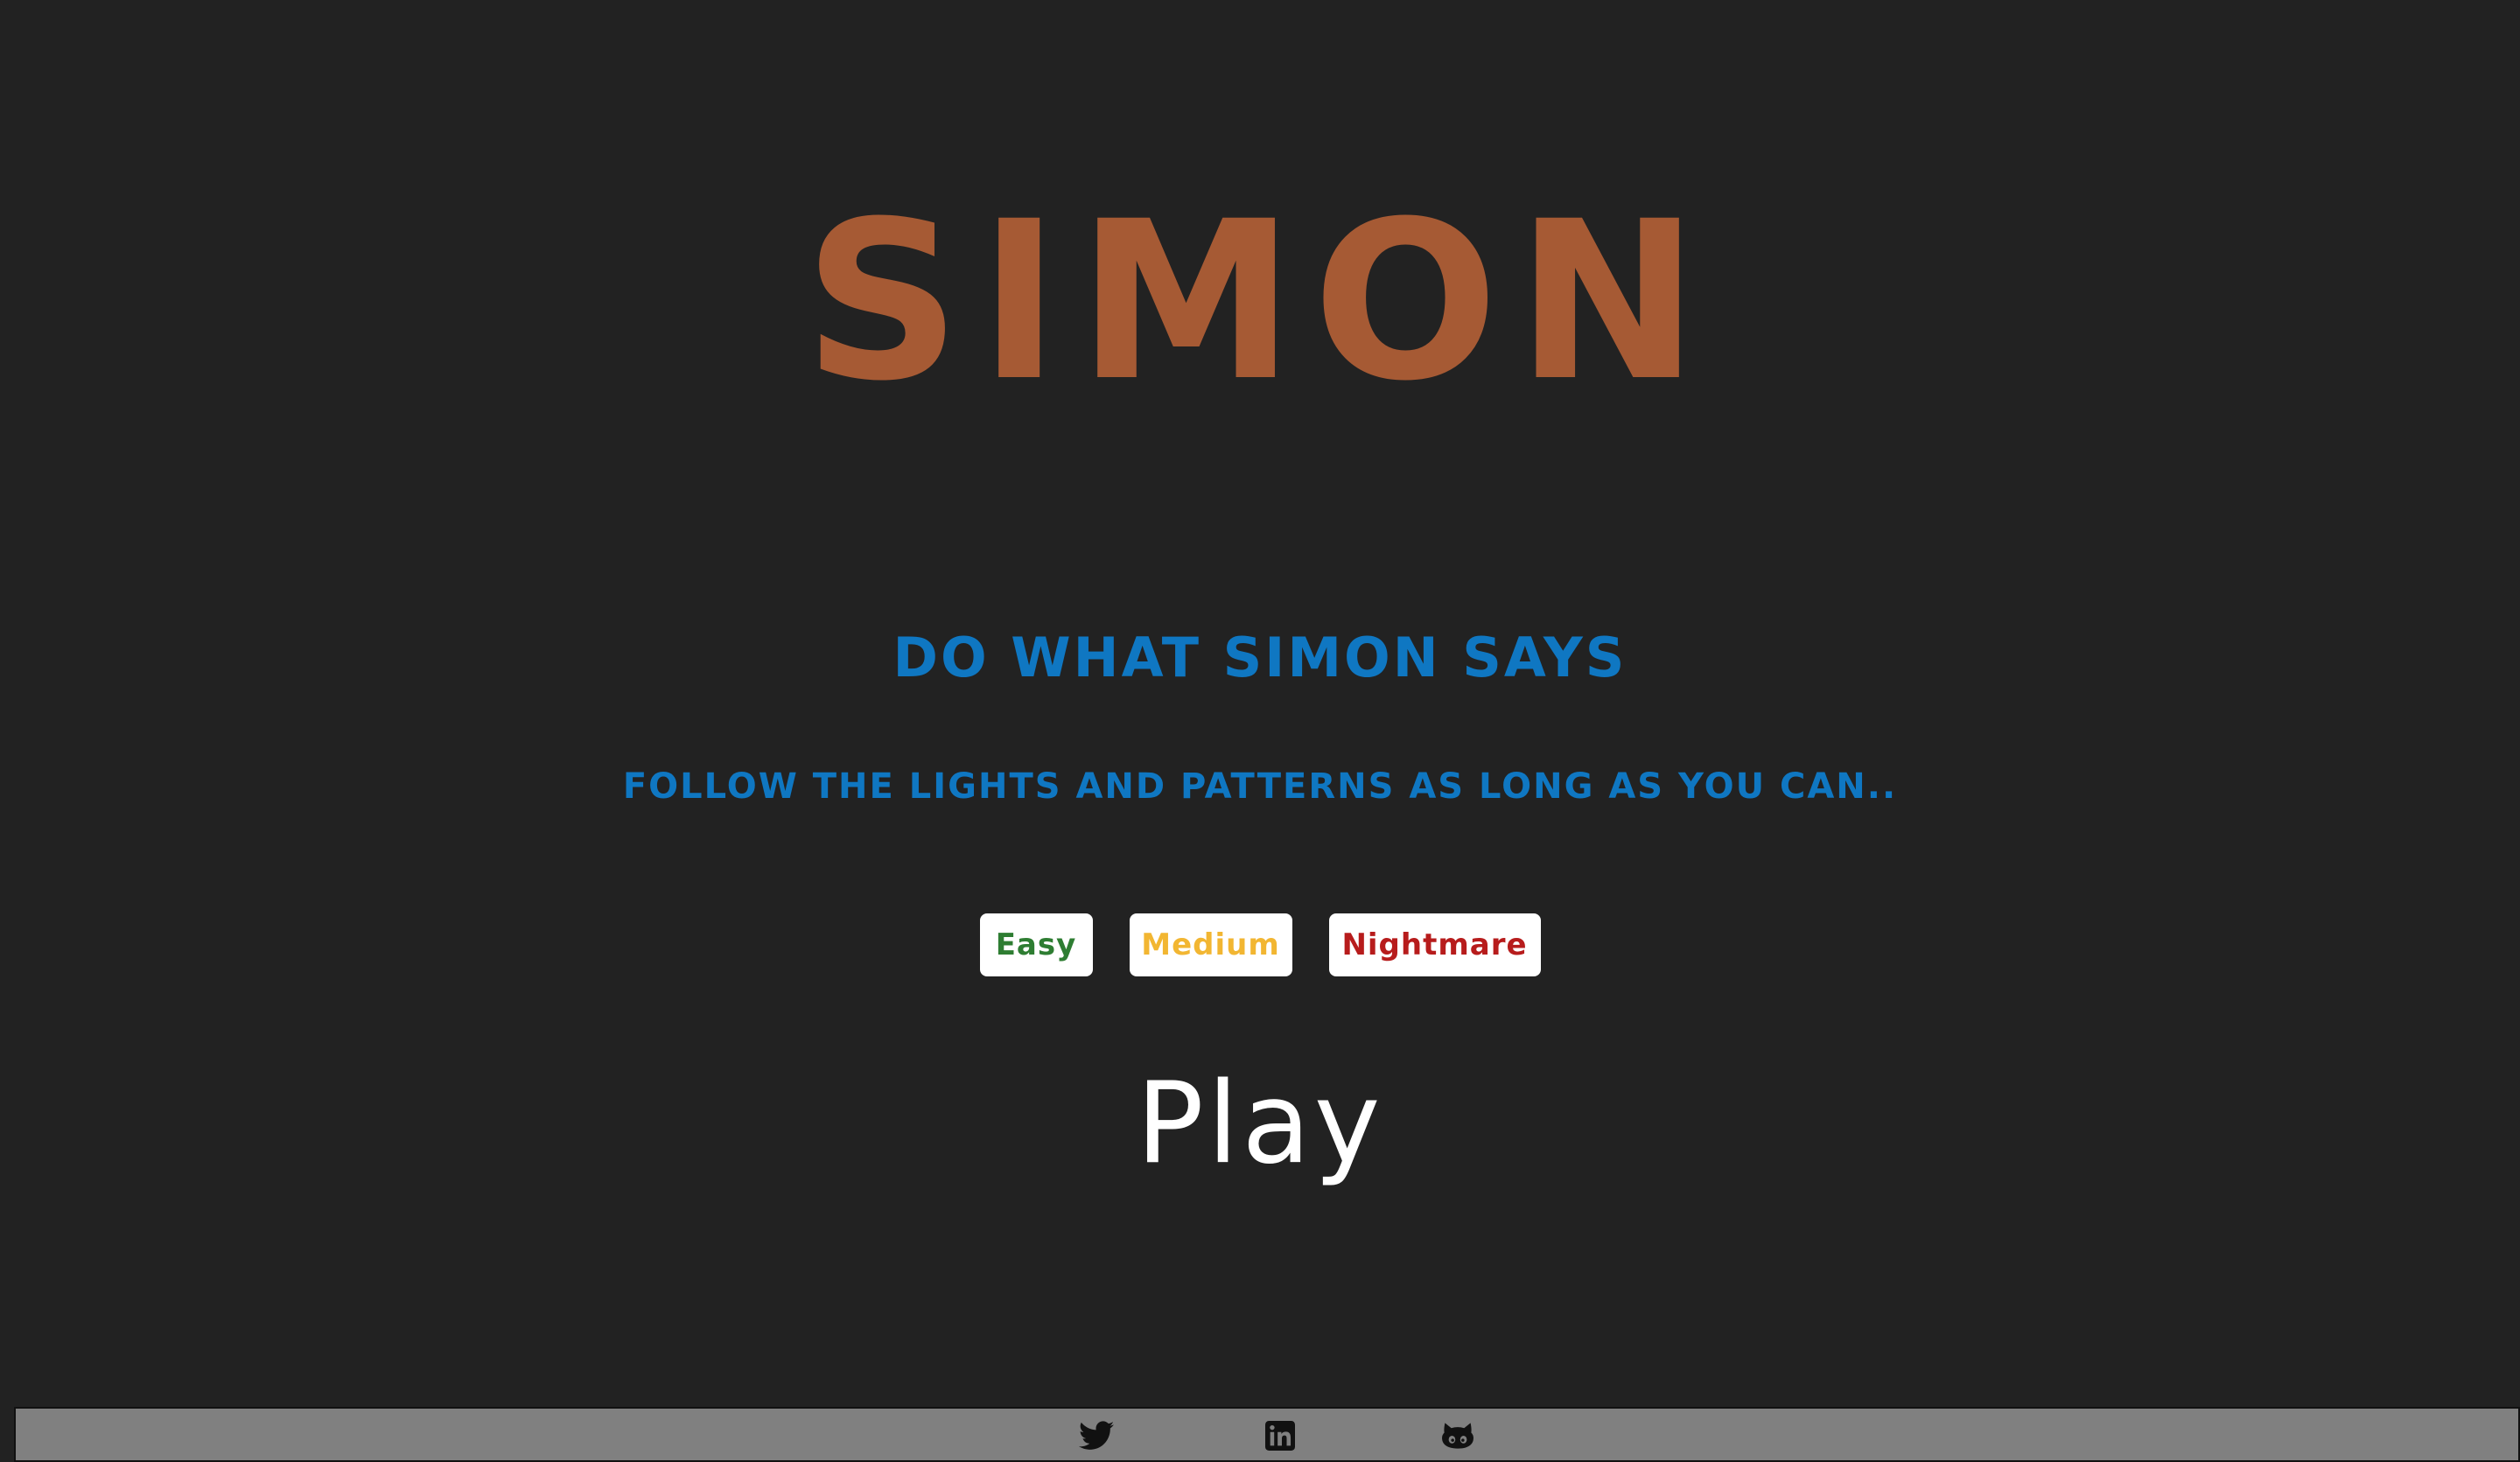  What do you see at coordinates (1210, 944) in the screenshot?
I see `medium-button: Medium` at bounding box center [1210, 944].